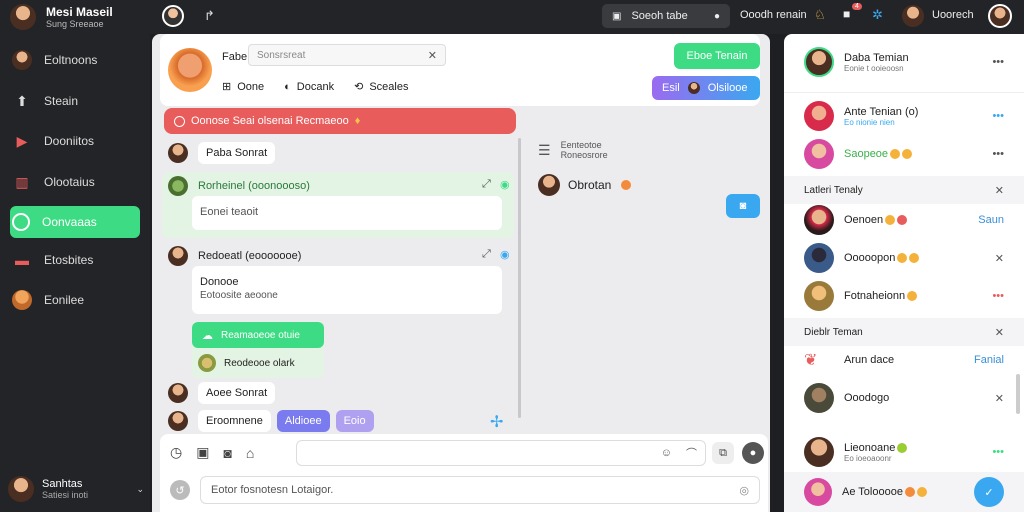 The height and width of the screenshot is (512, 1024). What do you see at coordinates (179, 121) in the screenshot?
I see `alert-icon` at bounding box center [179, 121].